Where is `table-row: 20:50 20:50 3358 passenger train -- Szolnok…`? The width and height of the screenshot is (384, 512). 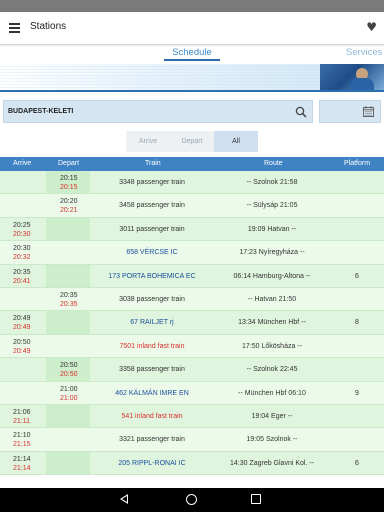
table-row: 20:50 20:50 3358 passenger train -- Szolnok… is located at coordinates (192, 370).